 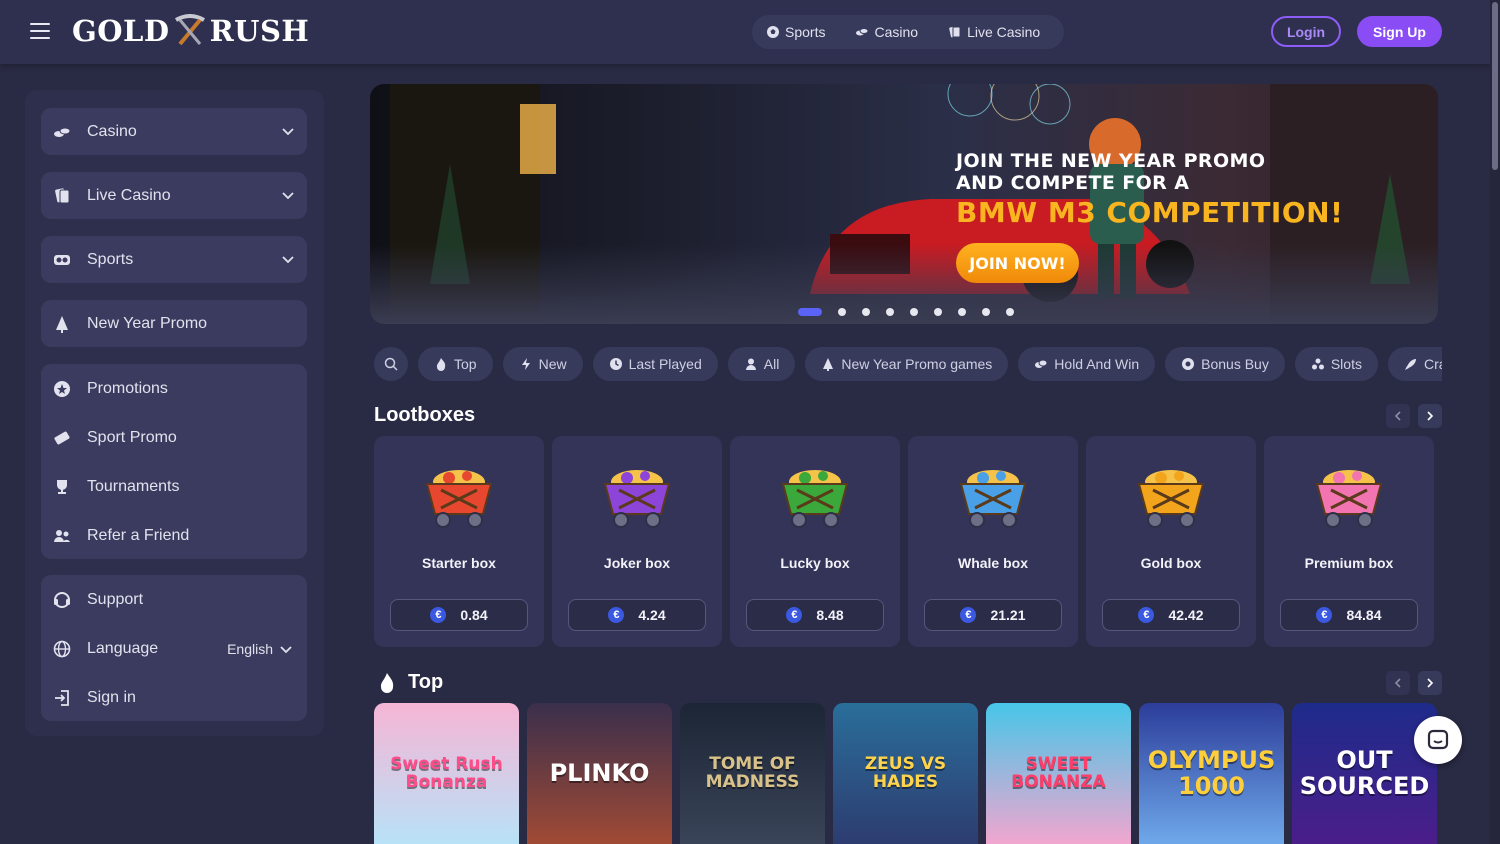 I want to click on sidebar-item-label: Sports, so click(x=110, y=259).